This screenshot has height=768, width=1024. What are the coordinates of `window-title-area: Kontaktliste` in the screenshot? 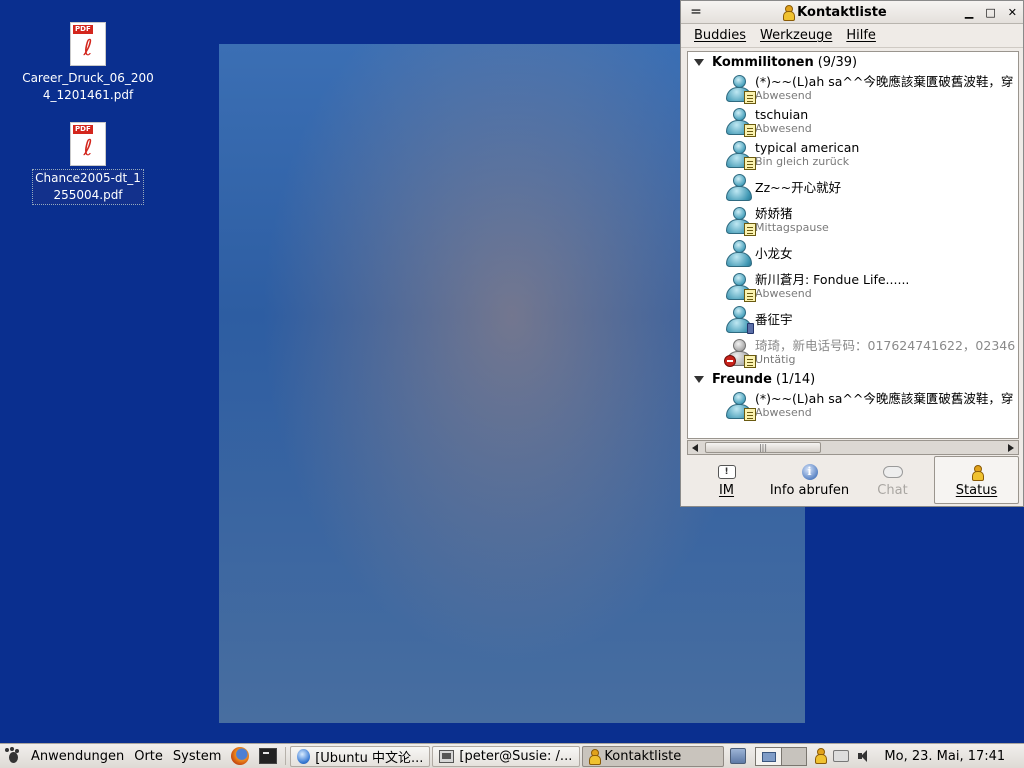 It's located at (835, 12).